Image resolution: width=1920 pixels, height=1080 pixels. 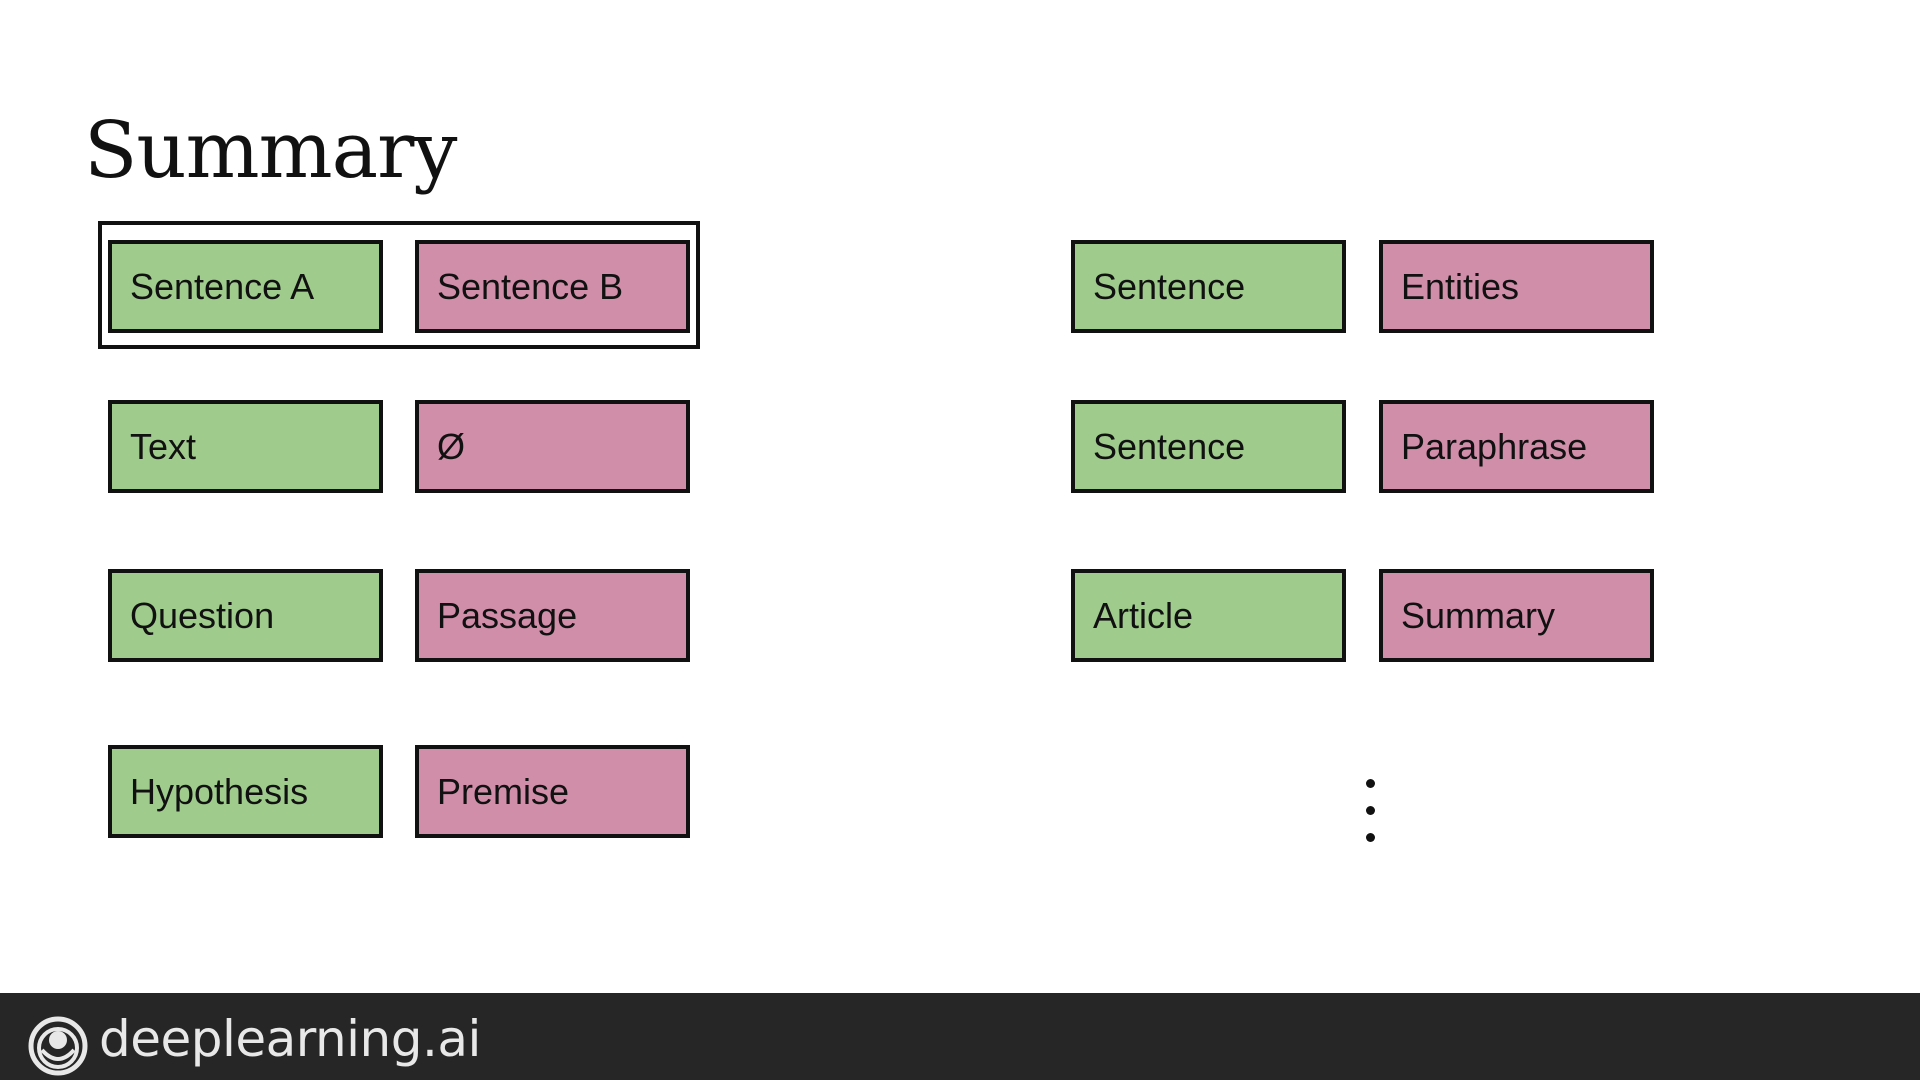 I want to click on input-box: Text, so click(x=245, y=446).